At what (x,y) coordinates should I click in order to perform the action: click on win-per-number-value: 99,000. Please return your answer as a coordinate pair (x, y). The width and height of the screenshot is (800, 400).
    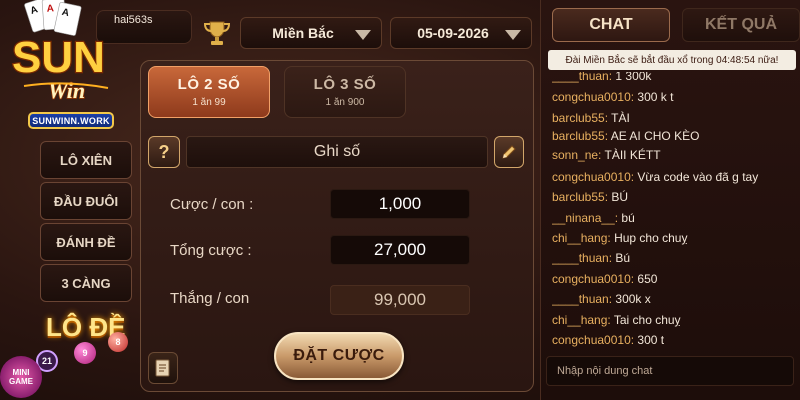
    Looking at the image, I should click on (400, 299).